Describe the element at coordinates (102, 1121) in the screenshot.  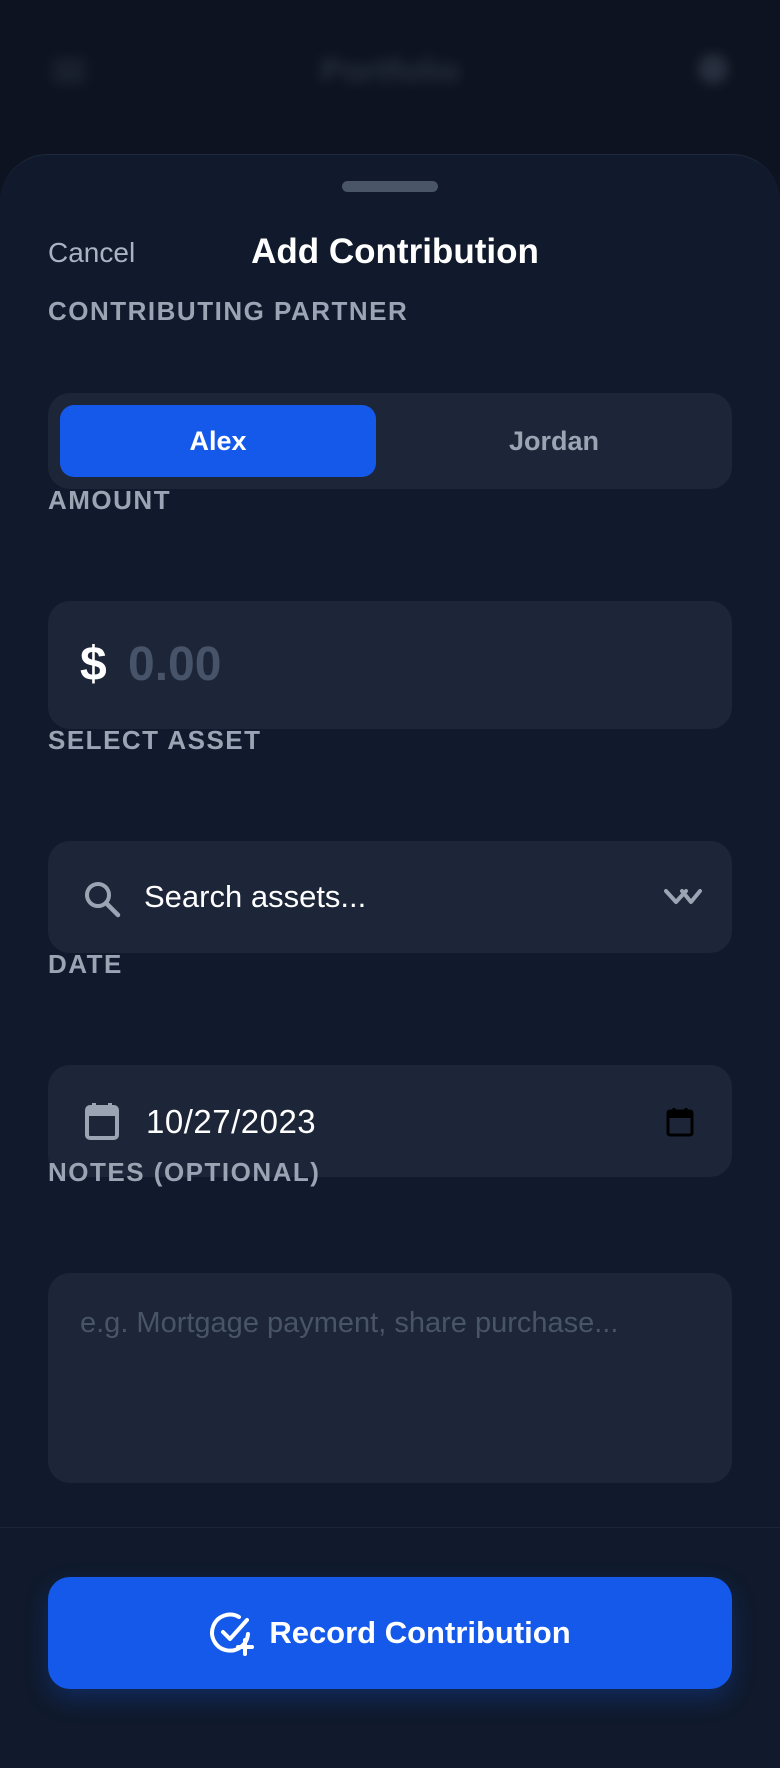
I see `calendar-icon` at that location.